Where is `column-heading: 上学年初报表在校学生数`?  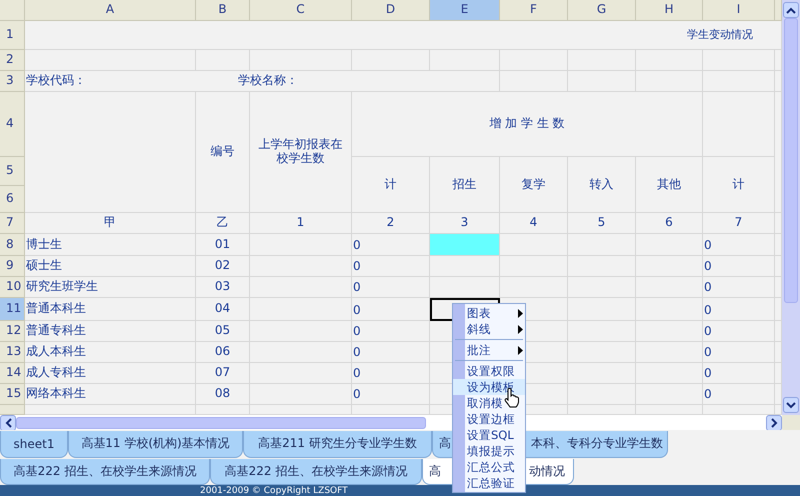 column-heading: 上学年初报表在校学生数 is located at coordinates (301, 152).